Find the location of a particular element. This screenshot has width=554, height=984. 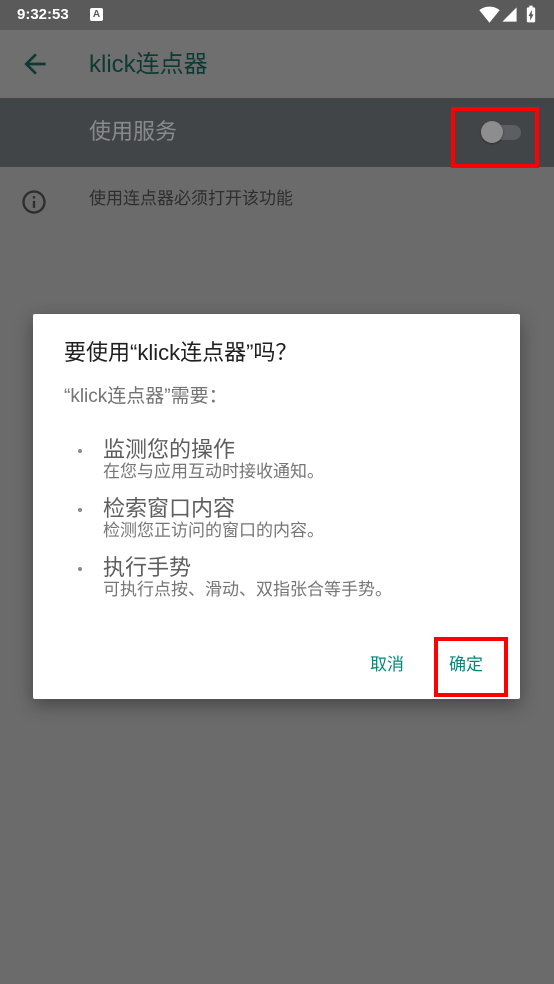

permission-item: 监测您的操作 在您与应用互动时接收通知。 is located at coordinates (276, 467).